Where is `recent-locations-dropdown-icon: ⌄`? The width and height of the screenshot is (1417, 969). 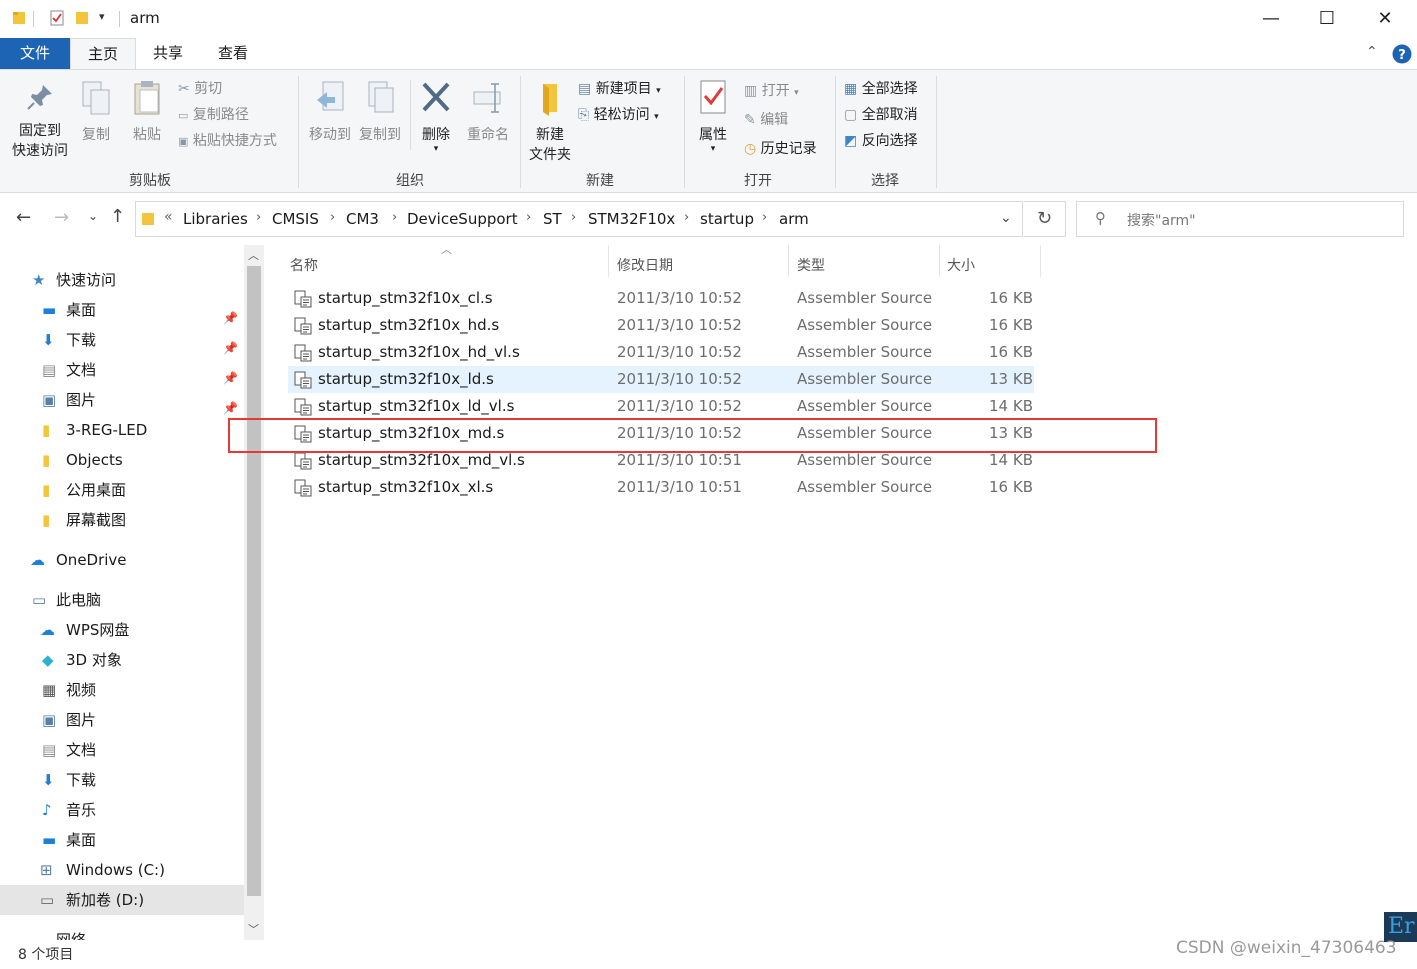 recent-locations-dropdown-icon: ⌄ is located at coordinates (93, 216).